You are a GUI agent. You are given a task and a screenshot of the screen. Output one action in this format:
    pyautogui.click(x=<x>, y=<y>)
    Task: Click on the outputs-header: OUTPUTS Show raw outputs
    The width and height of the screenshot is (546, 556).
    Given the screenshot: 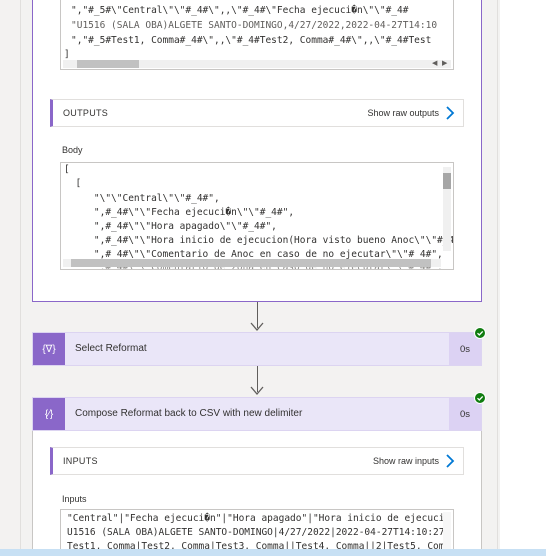 What is the action you would take?
    pyautogui.click(x=257, y=113)
    